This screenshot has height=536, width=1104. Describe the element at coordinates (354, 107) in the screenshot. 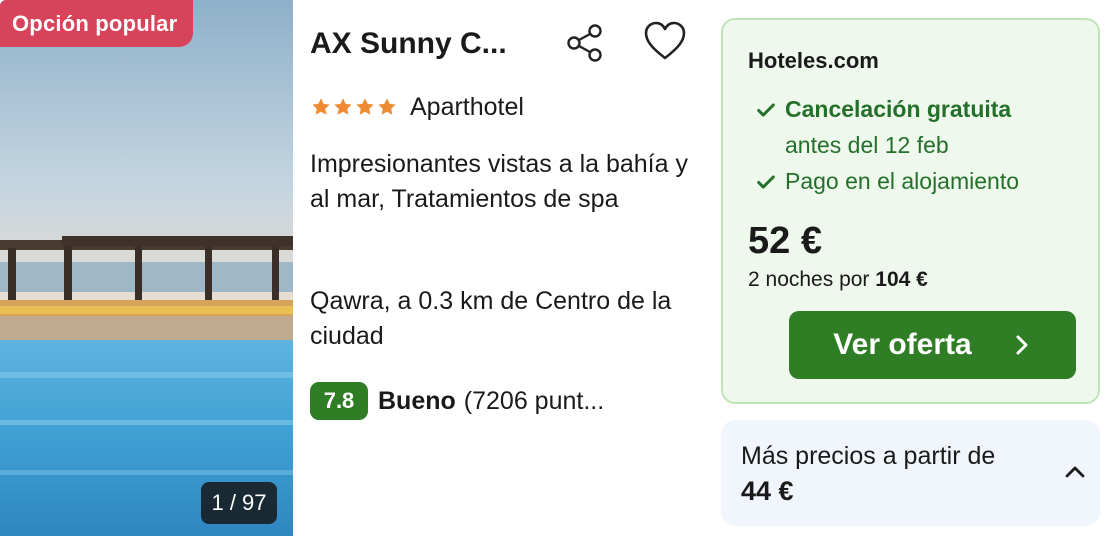

I see `star-rating` at that location.